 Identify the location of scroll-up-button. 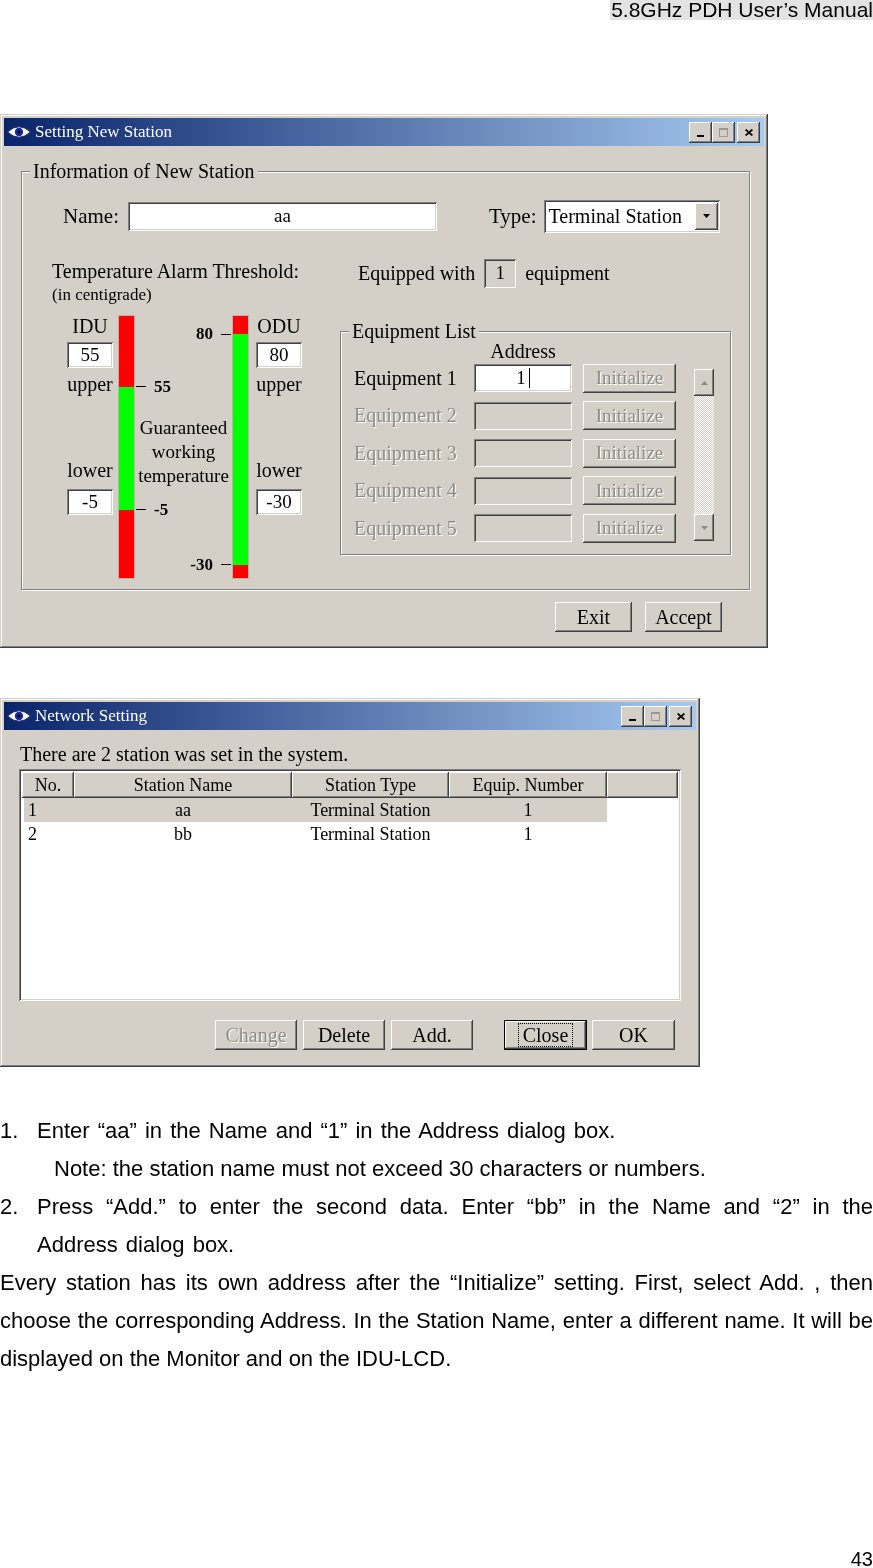
(704, 382).